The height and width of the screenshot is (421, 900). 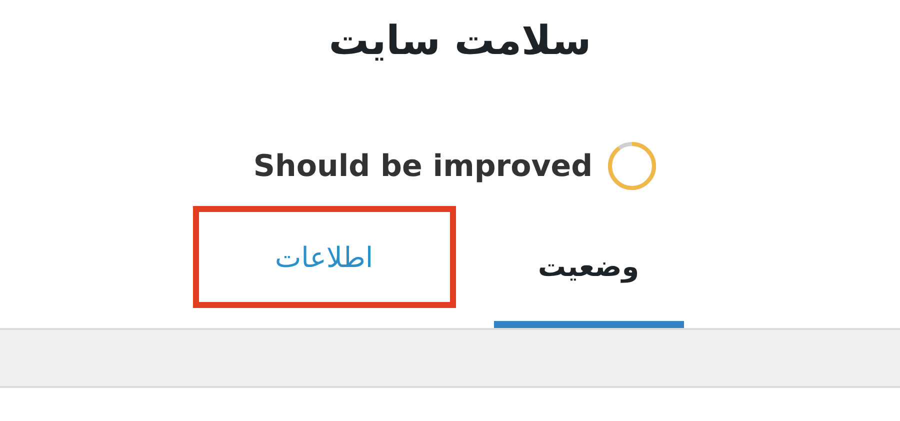 I want to click on tab: اطلاعات, so click(x=324, y=257).